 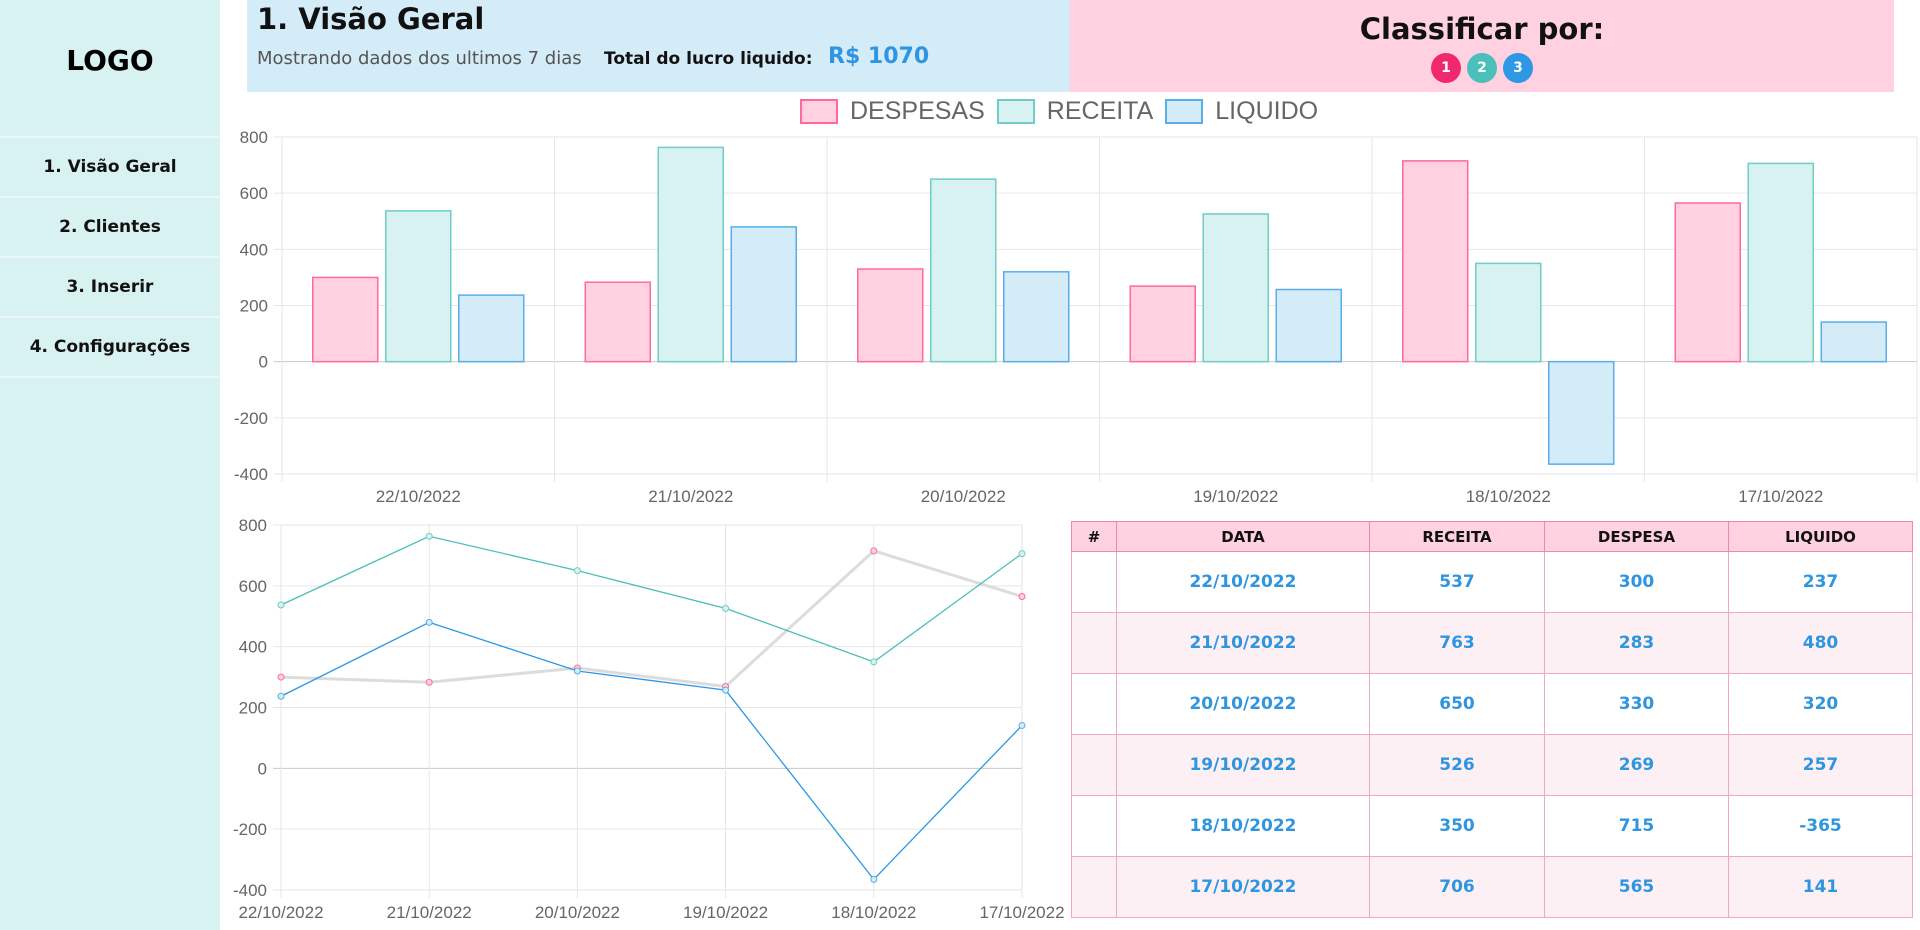 I want to click on total-profit-value: R$ 1070, so click(x=879, y=56).